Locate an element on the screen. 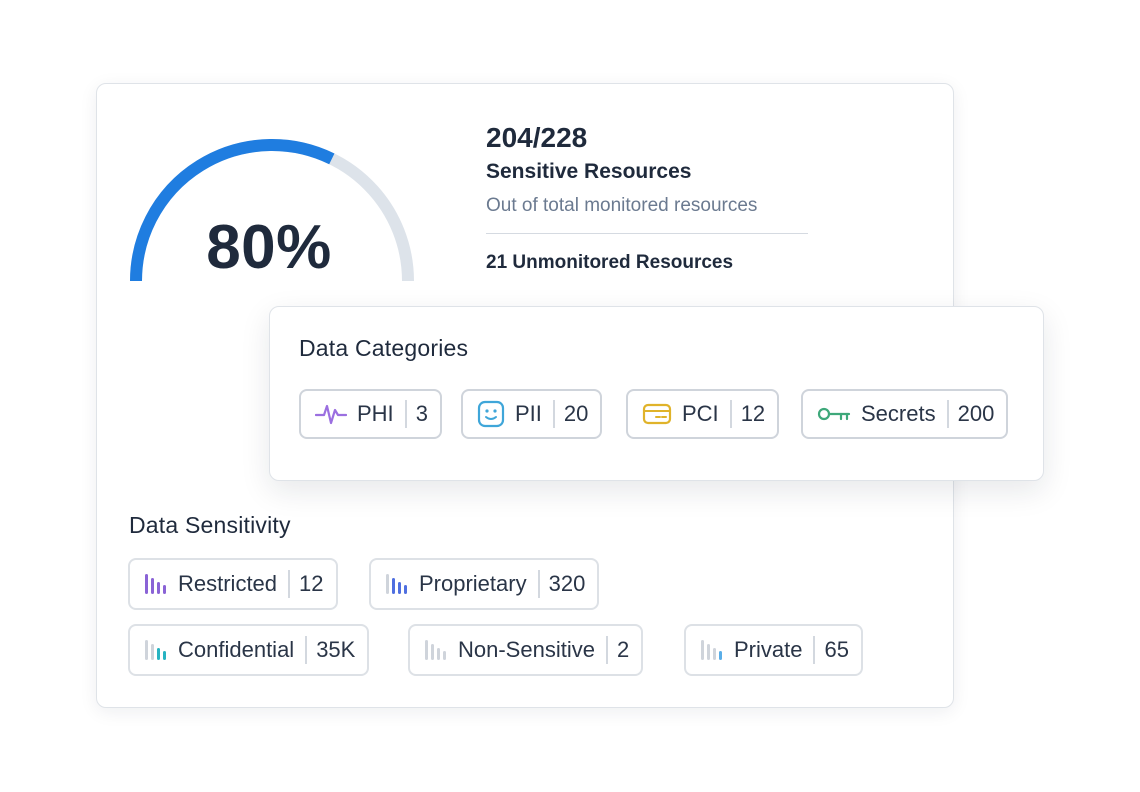 The width and height of the screenshot is (1140, 792). chip-label: PHI is located at coordinates (375, 413).